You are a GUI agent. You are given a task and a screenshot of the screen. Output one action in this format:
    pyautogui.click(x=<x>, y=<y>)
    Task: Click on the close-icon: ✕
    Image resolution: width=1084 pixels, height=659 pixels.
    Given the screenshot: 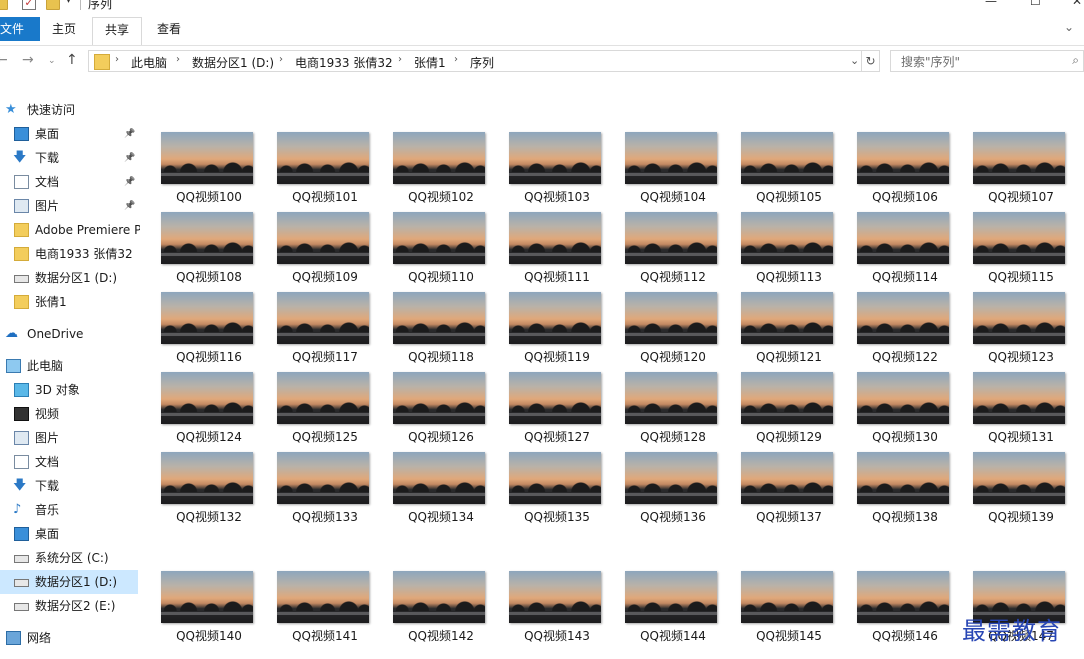 What is the action you would take?
    pyautogui.click(x=1077, y=4)
    